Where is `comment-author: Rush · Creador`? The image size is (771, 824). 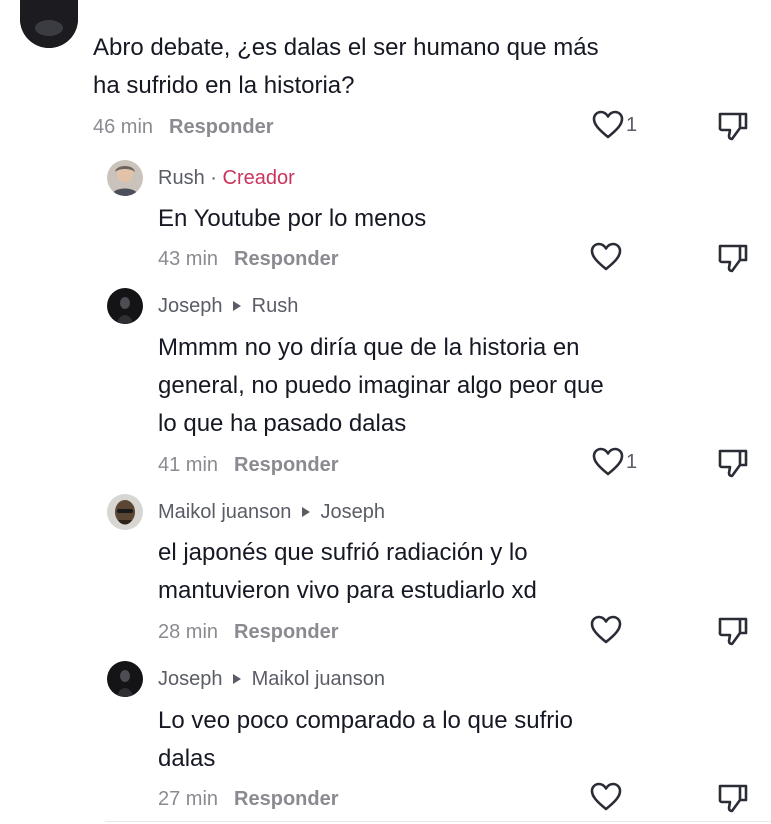 comment-author: Rush · Creador is located at coordinates (226, 178).